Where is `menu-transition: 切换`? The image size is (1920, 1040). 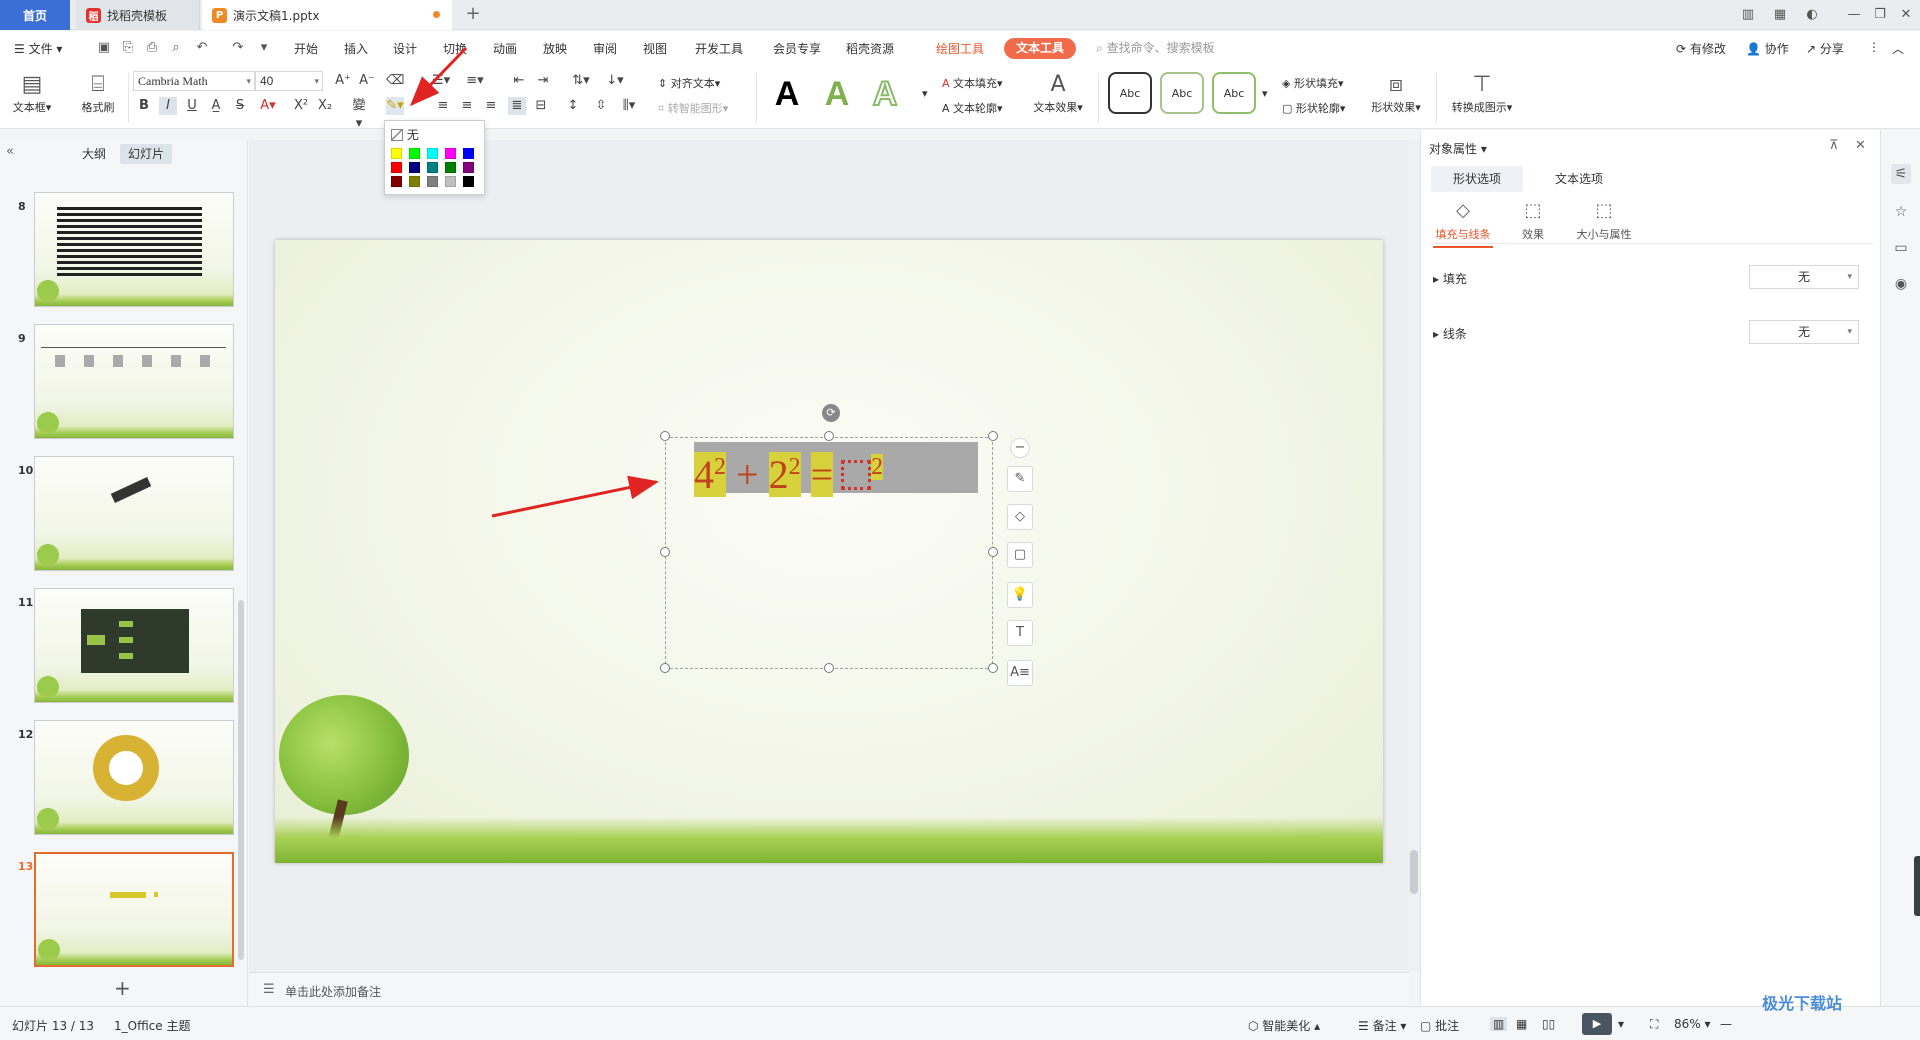 menu-transition: 切换 is located at coordinates (455, 48).